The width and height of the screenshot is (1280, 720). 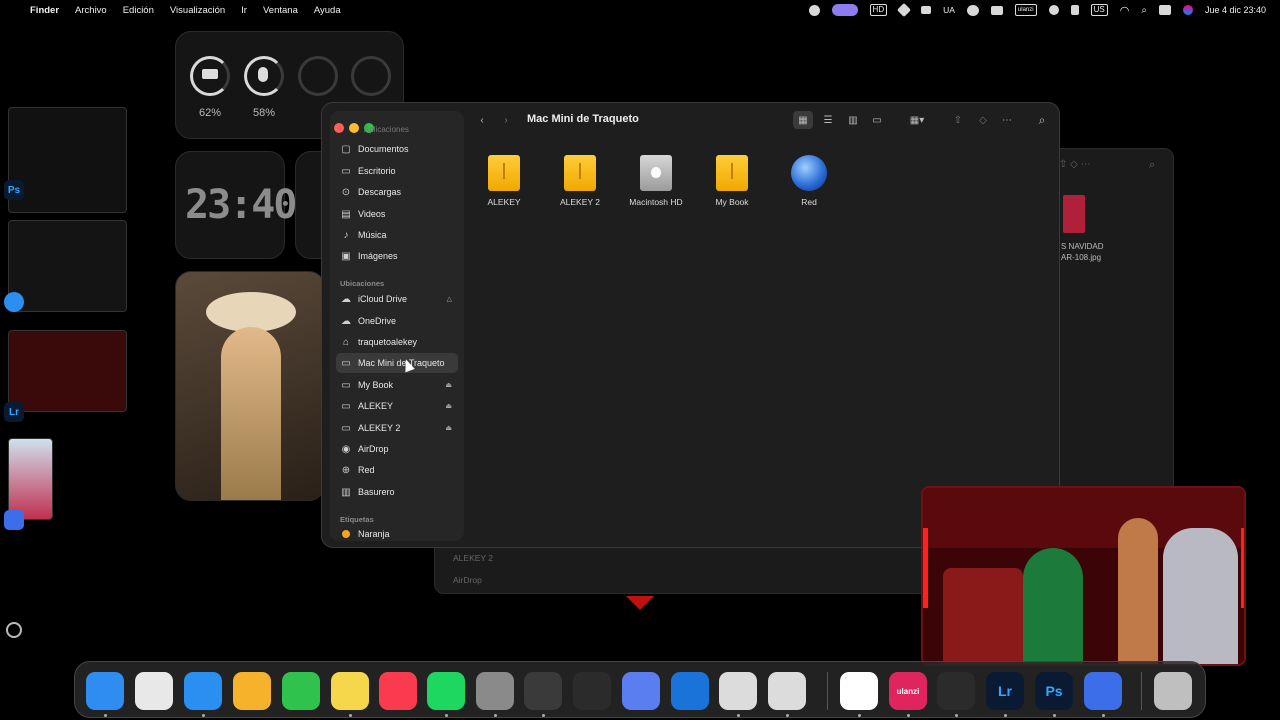 I want to click on battery-icon, so click(x=1074, y=10).